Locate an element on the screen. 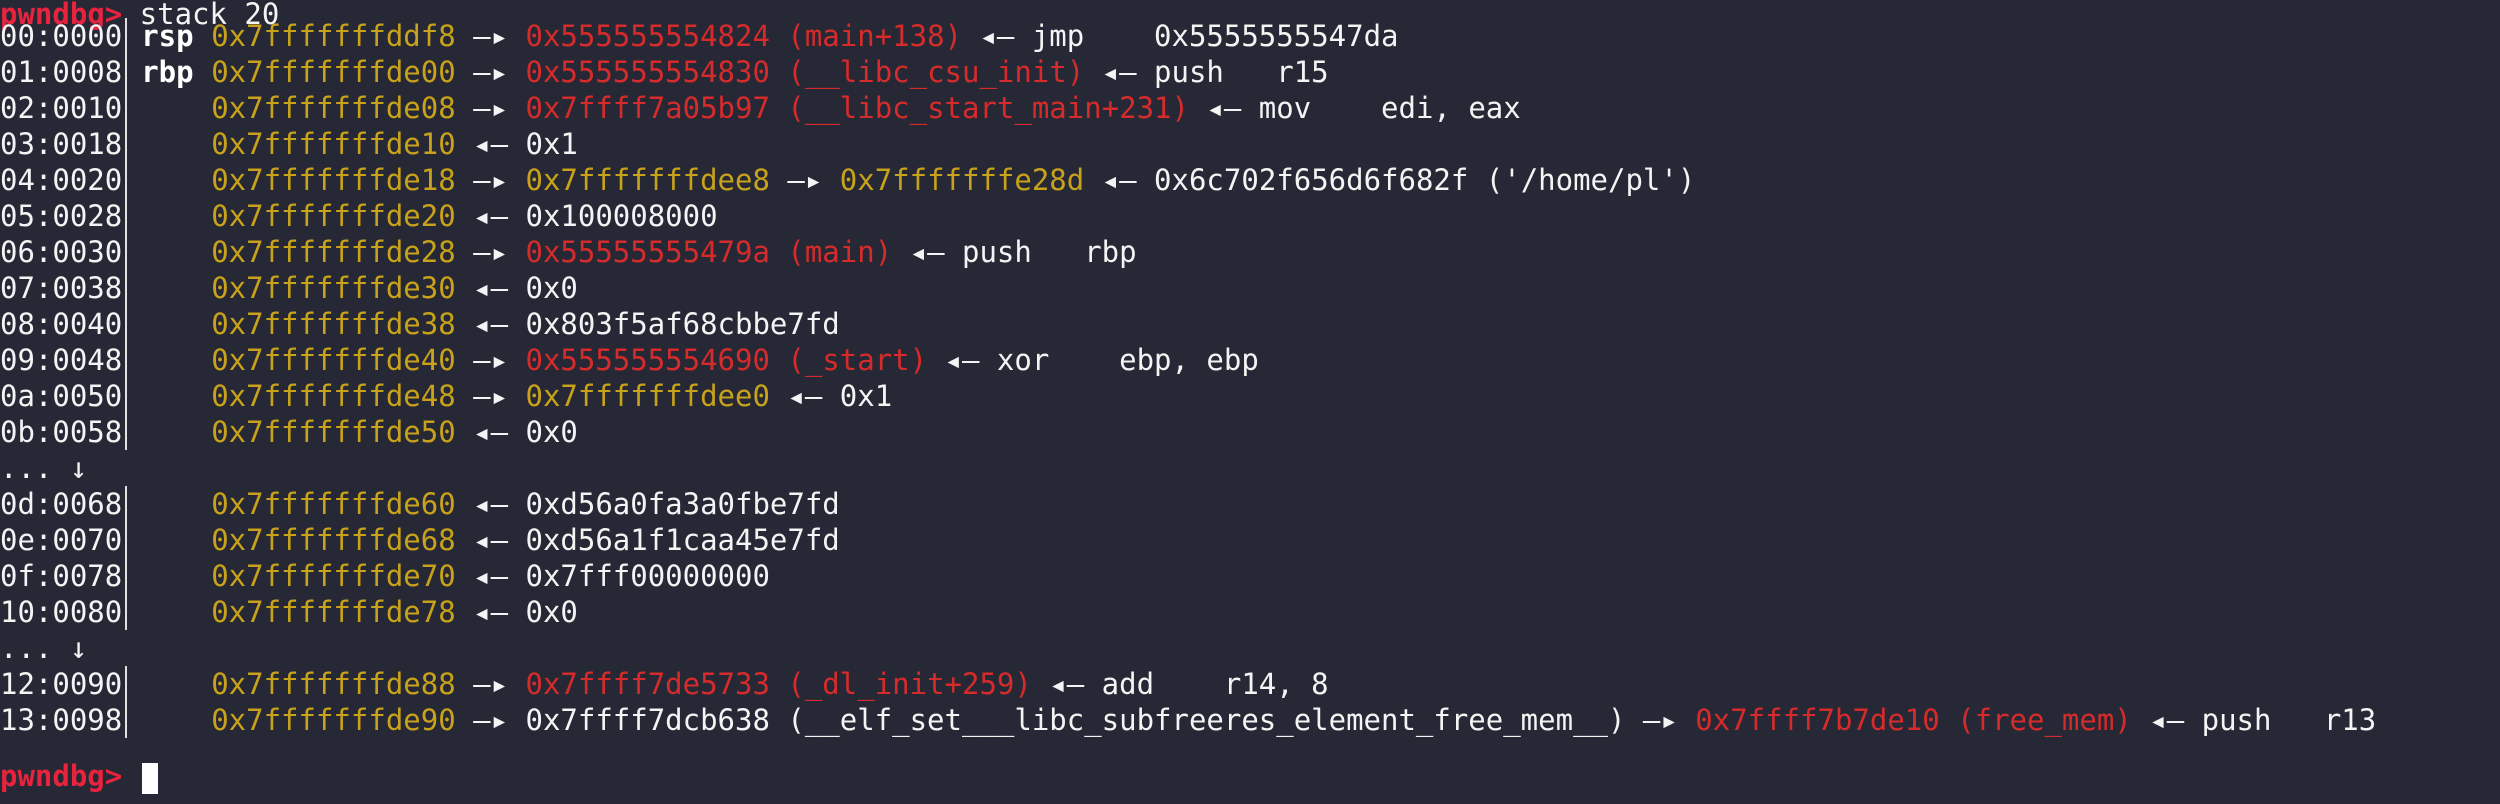  stack-address: 0x7fffffffde78 is located at coordinates (333, 612).